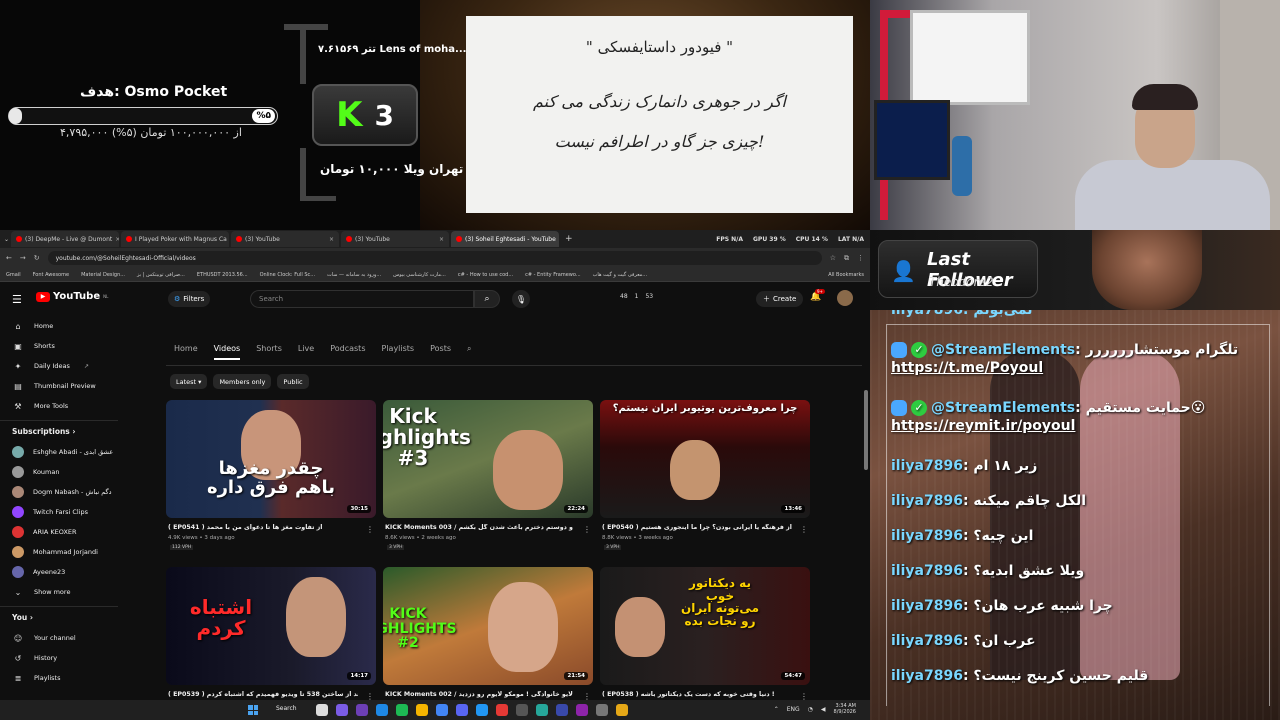  Describe the element at coordinates (6, 239) in the screenshot. I see `tab-list-icon: ⌄` at that location.